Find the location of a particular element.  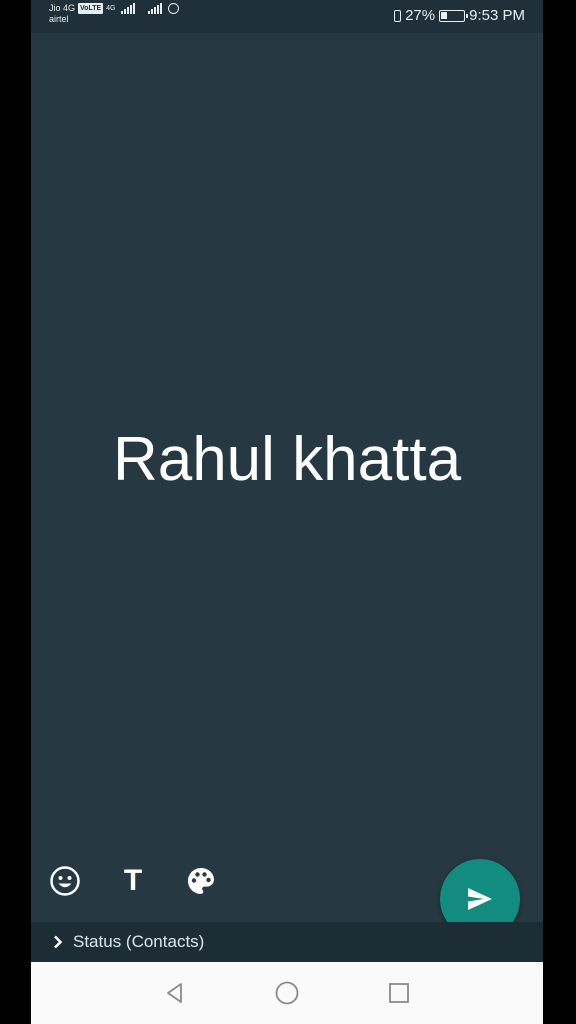

back-icon is located at coordinates (174, 993).